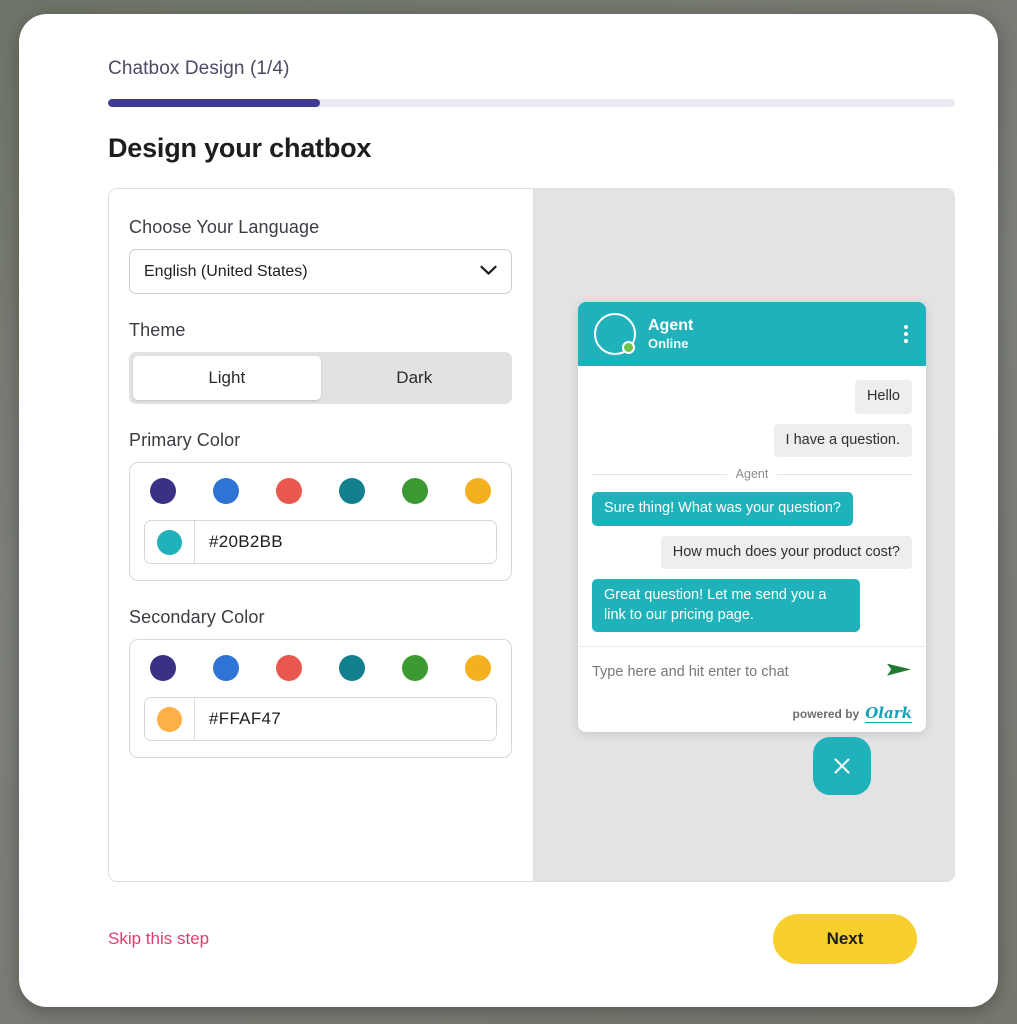 This screenshot has width=1017, height=1024. I want to click on powered-by-label: powered by, so click(826, 714).